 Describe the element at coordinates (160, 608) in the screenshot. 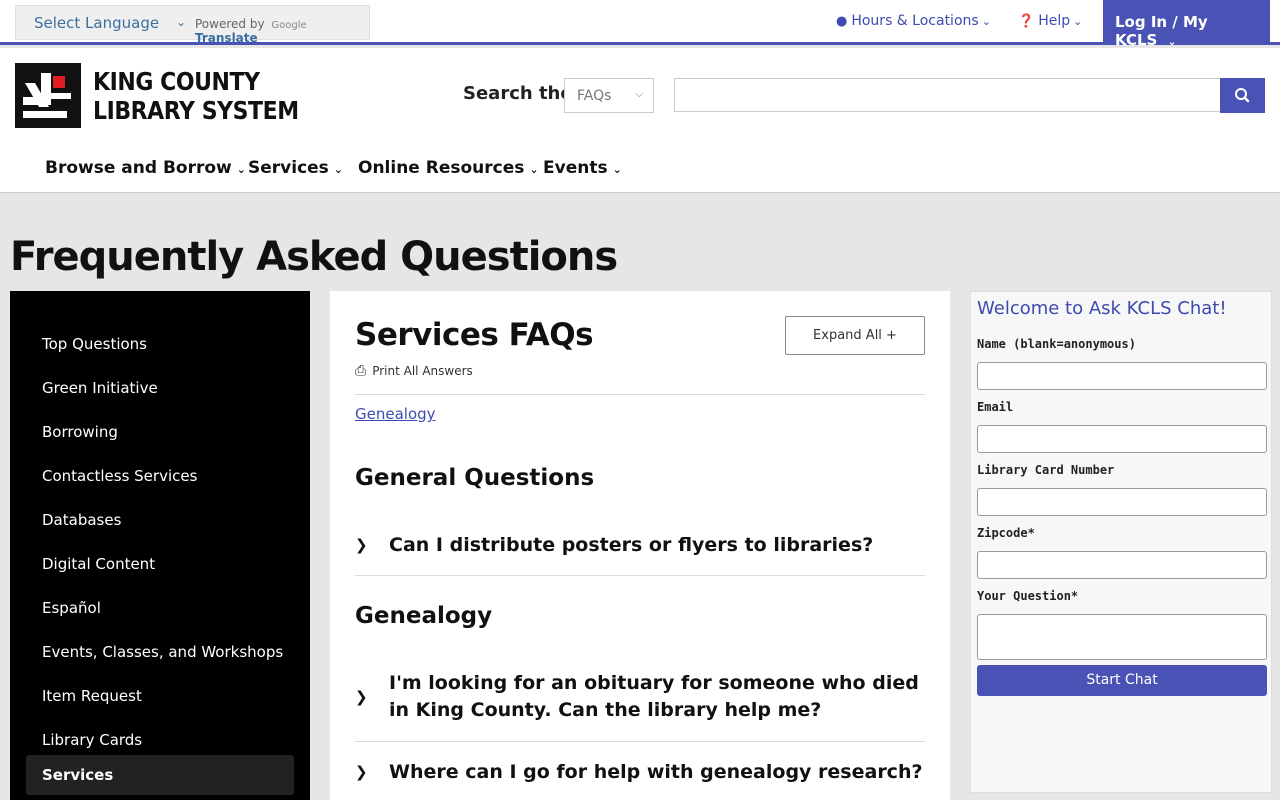

I see `sidebar-item-espanol: Español` at that location.